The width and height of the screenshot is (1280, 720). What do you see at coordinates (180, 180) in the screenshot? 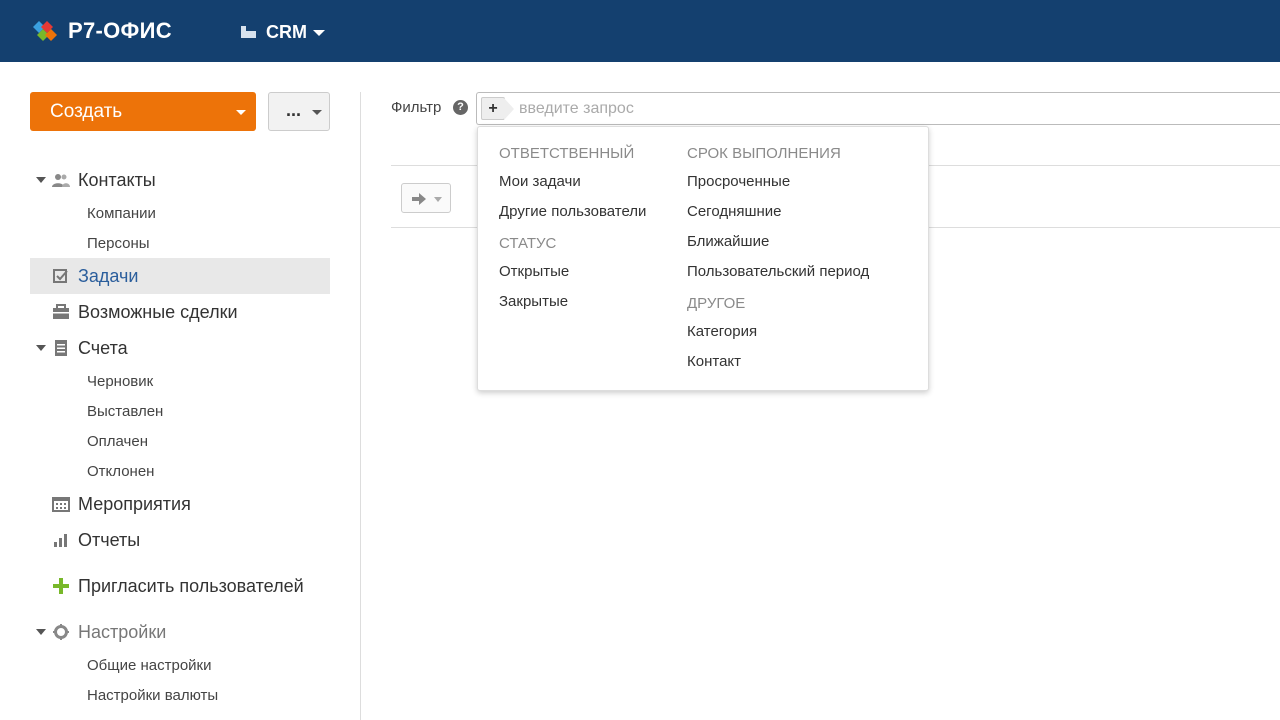
I see `sidebar-item-contacts: Контакты` at bounding box center [180, 180].